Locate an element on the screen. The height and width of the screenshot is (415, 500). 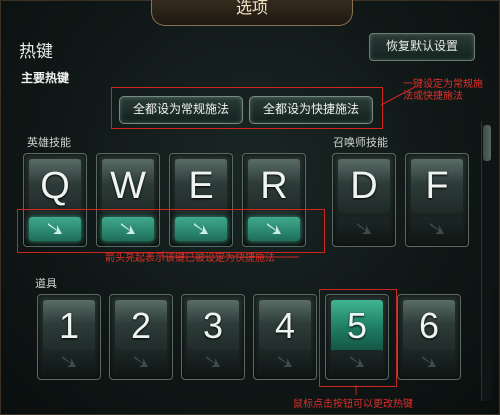
item-slot-6-arrow is located at coordinates (429, 362).